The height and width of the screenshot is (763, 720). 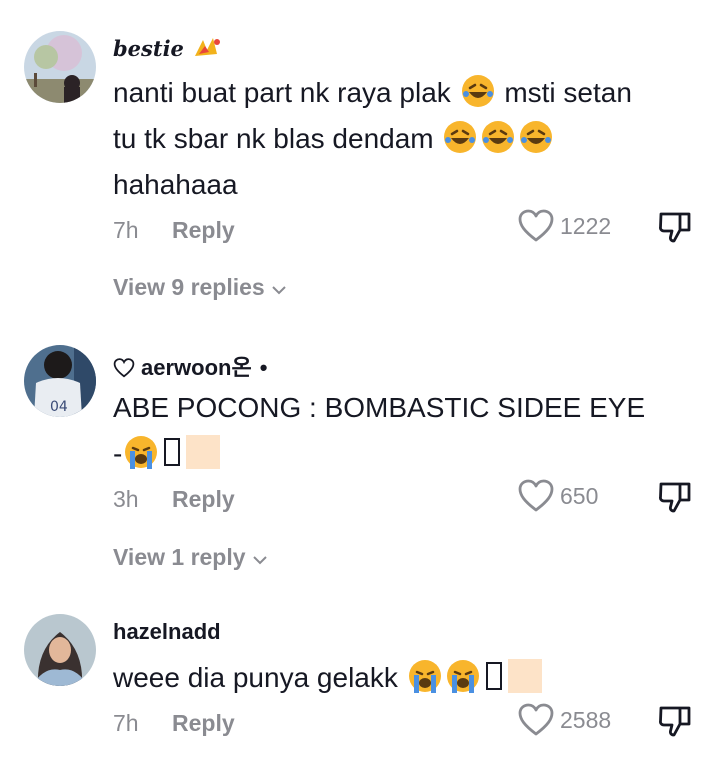 I want to click on view-replies-button: View 9 replies, so click(x=200, y=287).